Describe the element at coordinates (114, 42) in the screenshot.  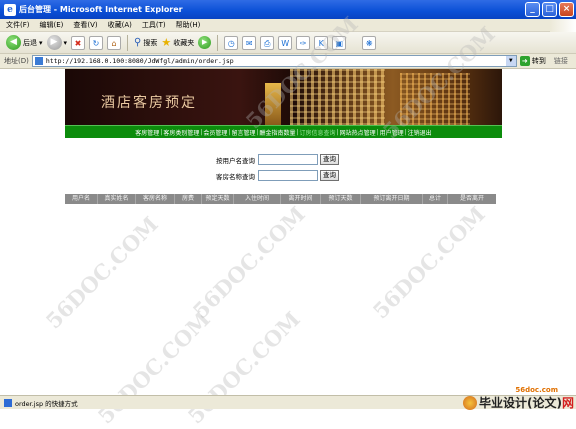
I see `home-icon: ⌂` at that location.